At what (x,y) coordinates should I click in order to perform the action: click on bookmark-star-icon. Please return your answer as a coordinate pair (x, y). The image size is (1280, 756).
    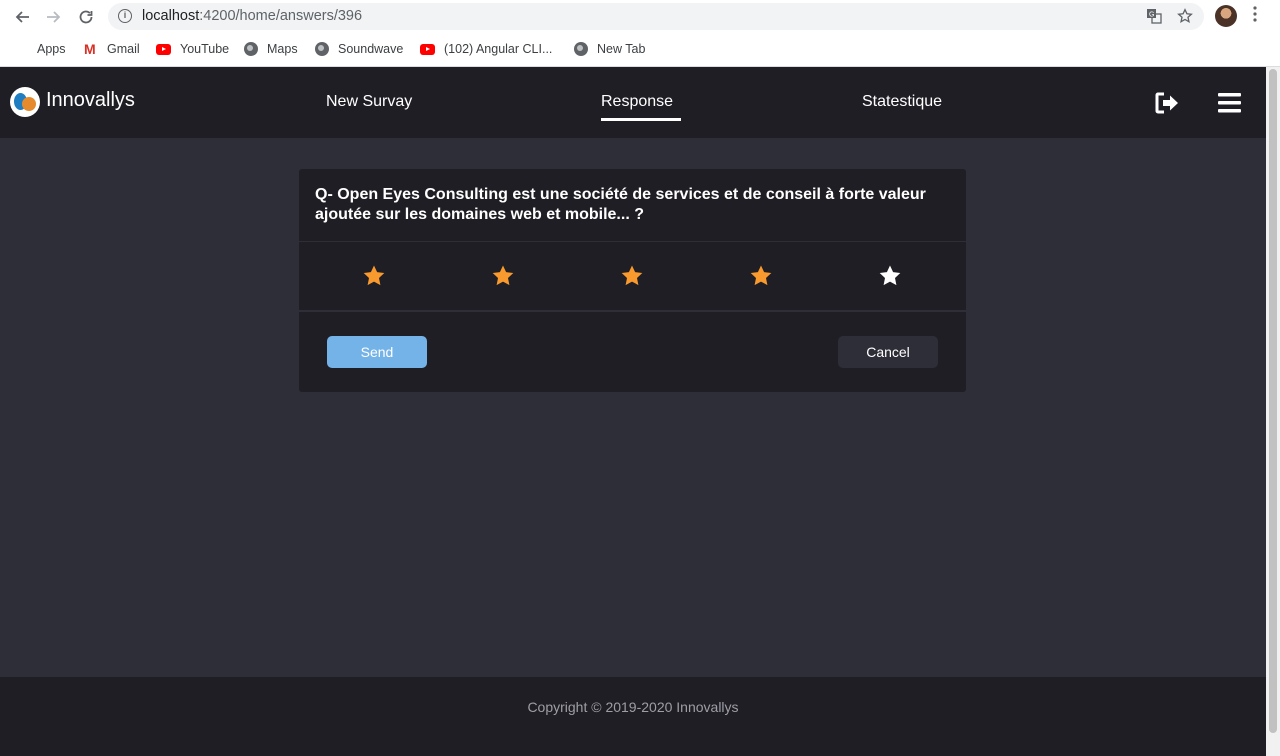
    Looking at the image, I should click on (1185, 17).